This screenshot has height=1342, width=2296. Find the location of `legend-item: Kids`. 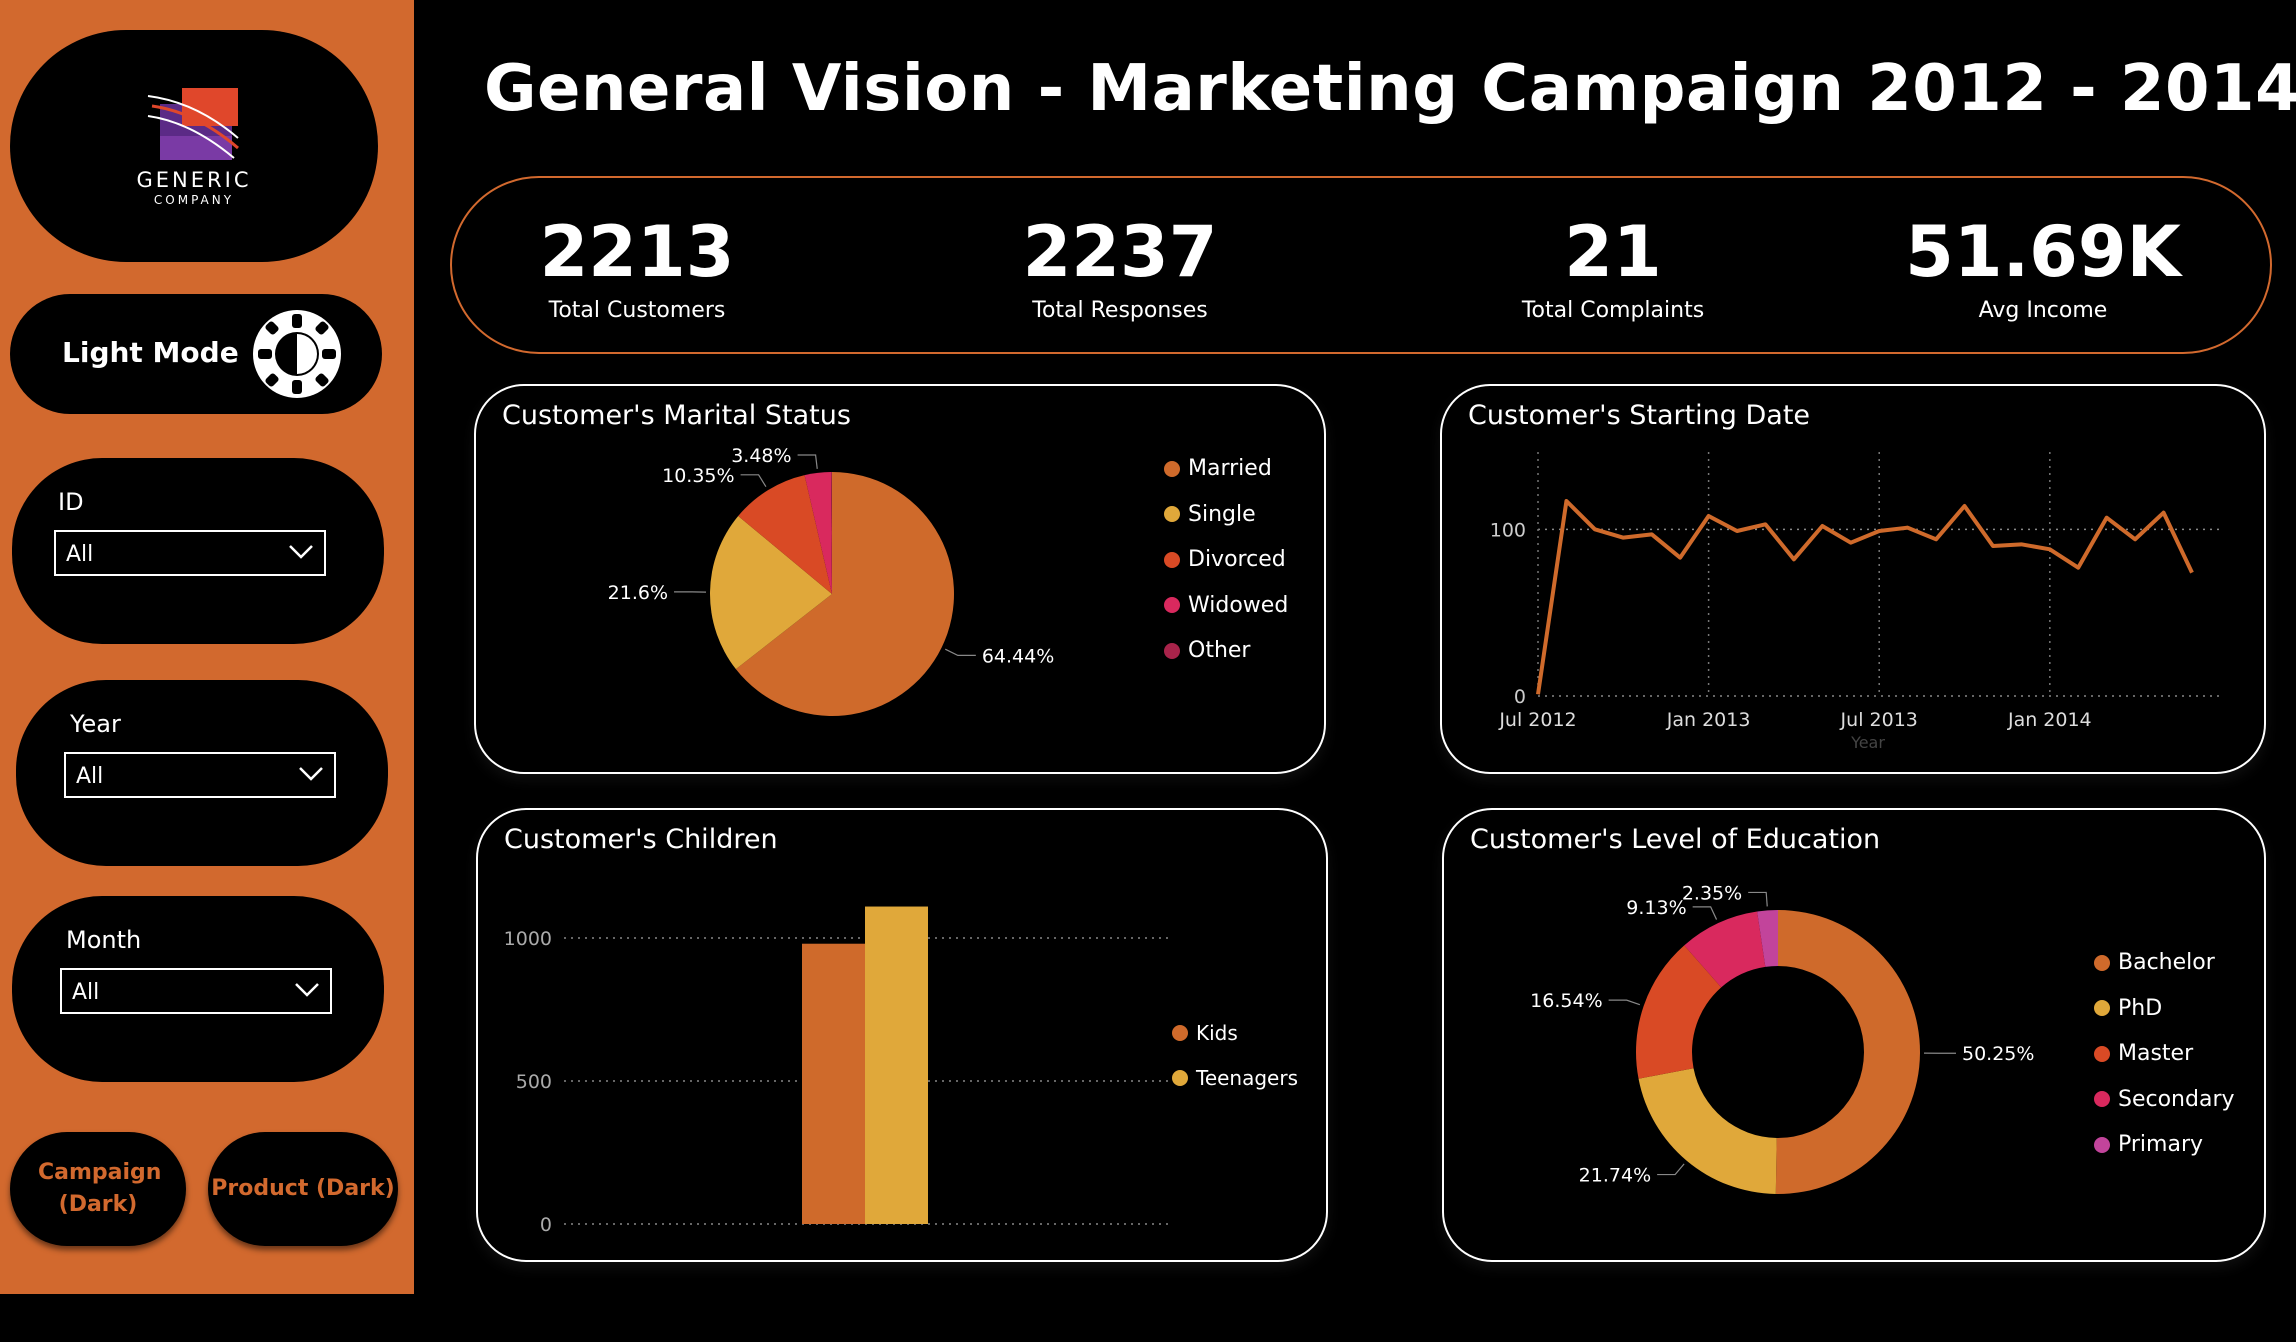

legend-item: Kids is located at coordinates (1235, 1033).